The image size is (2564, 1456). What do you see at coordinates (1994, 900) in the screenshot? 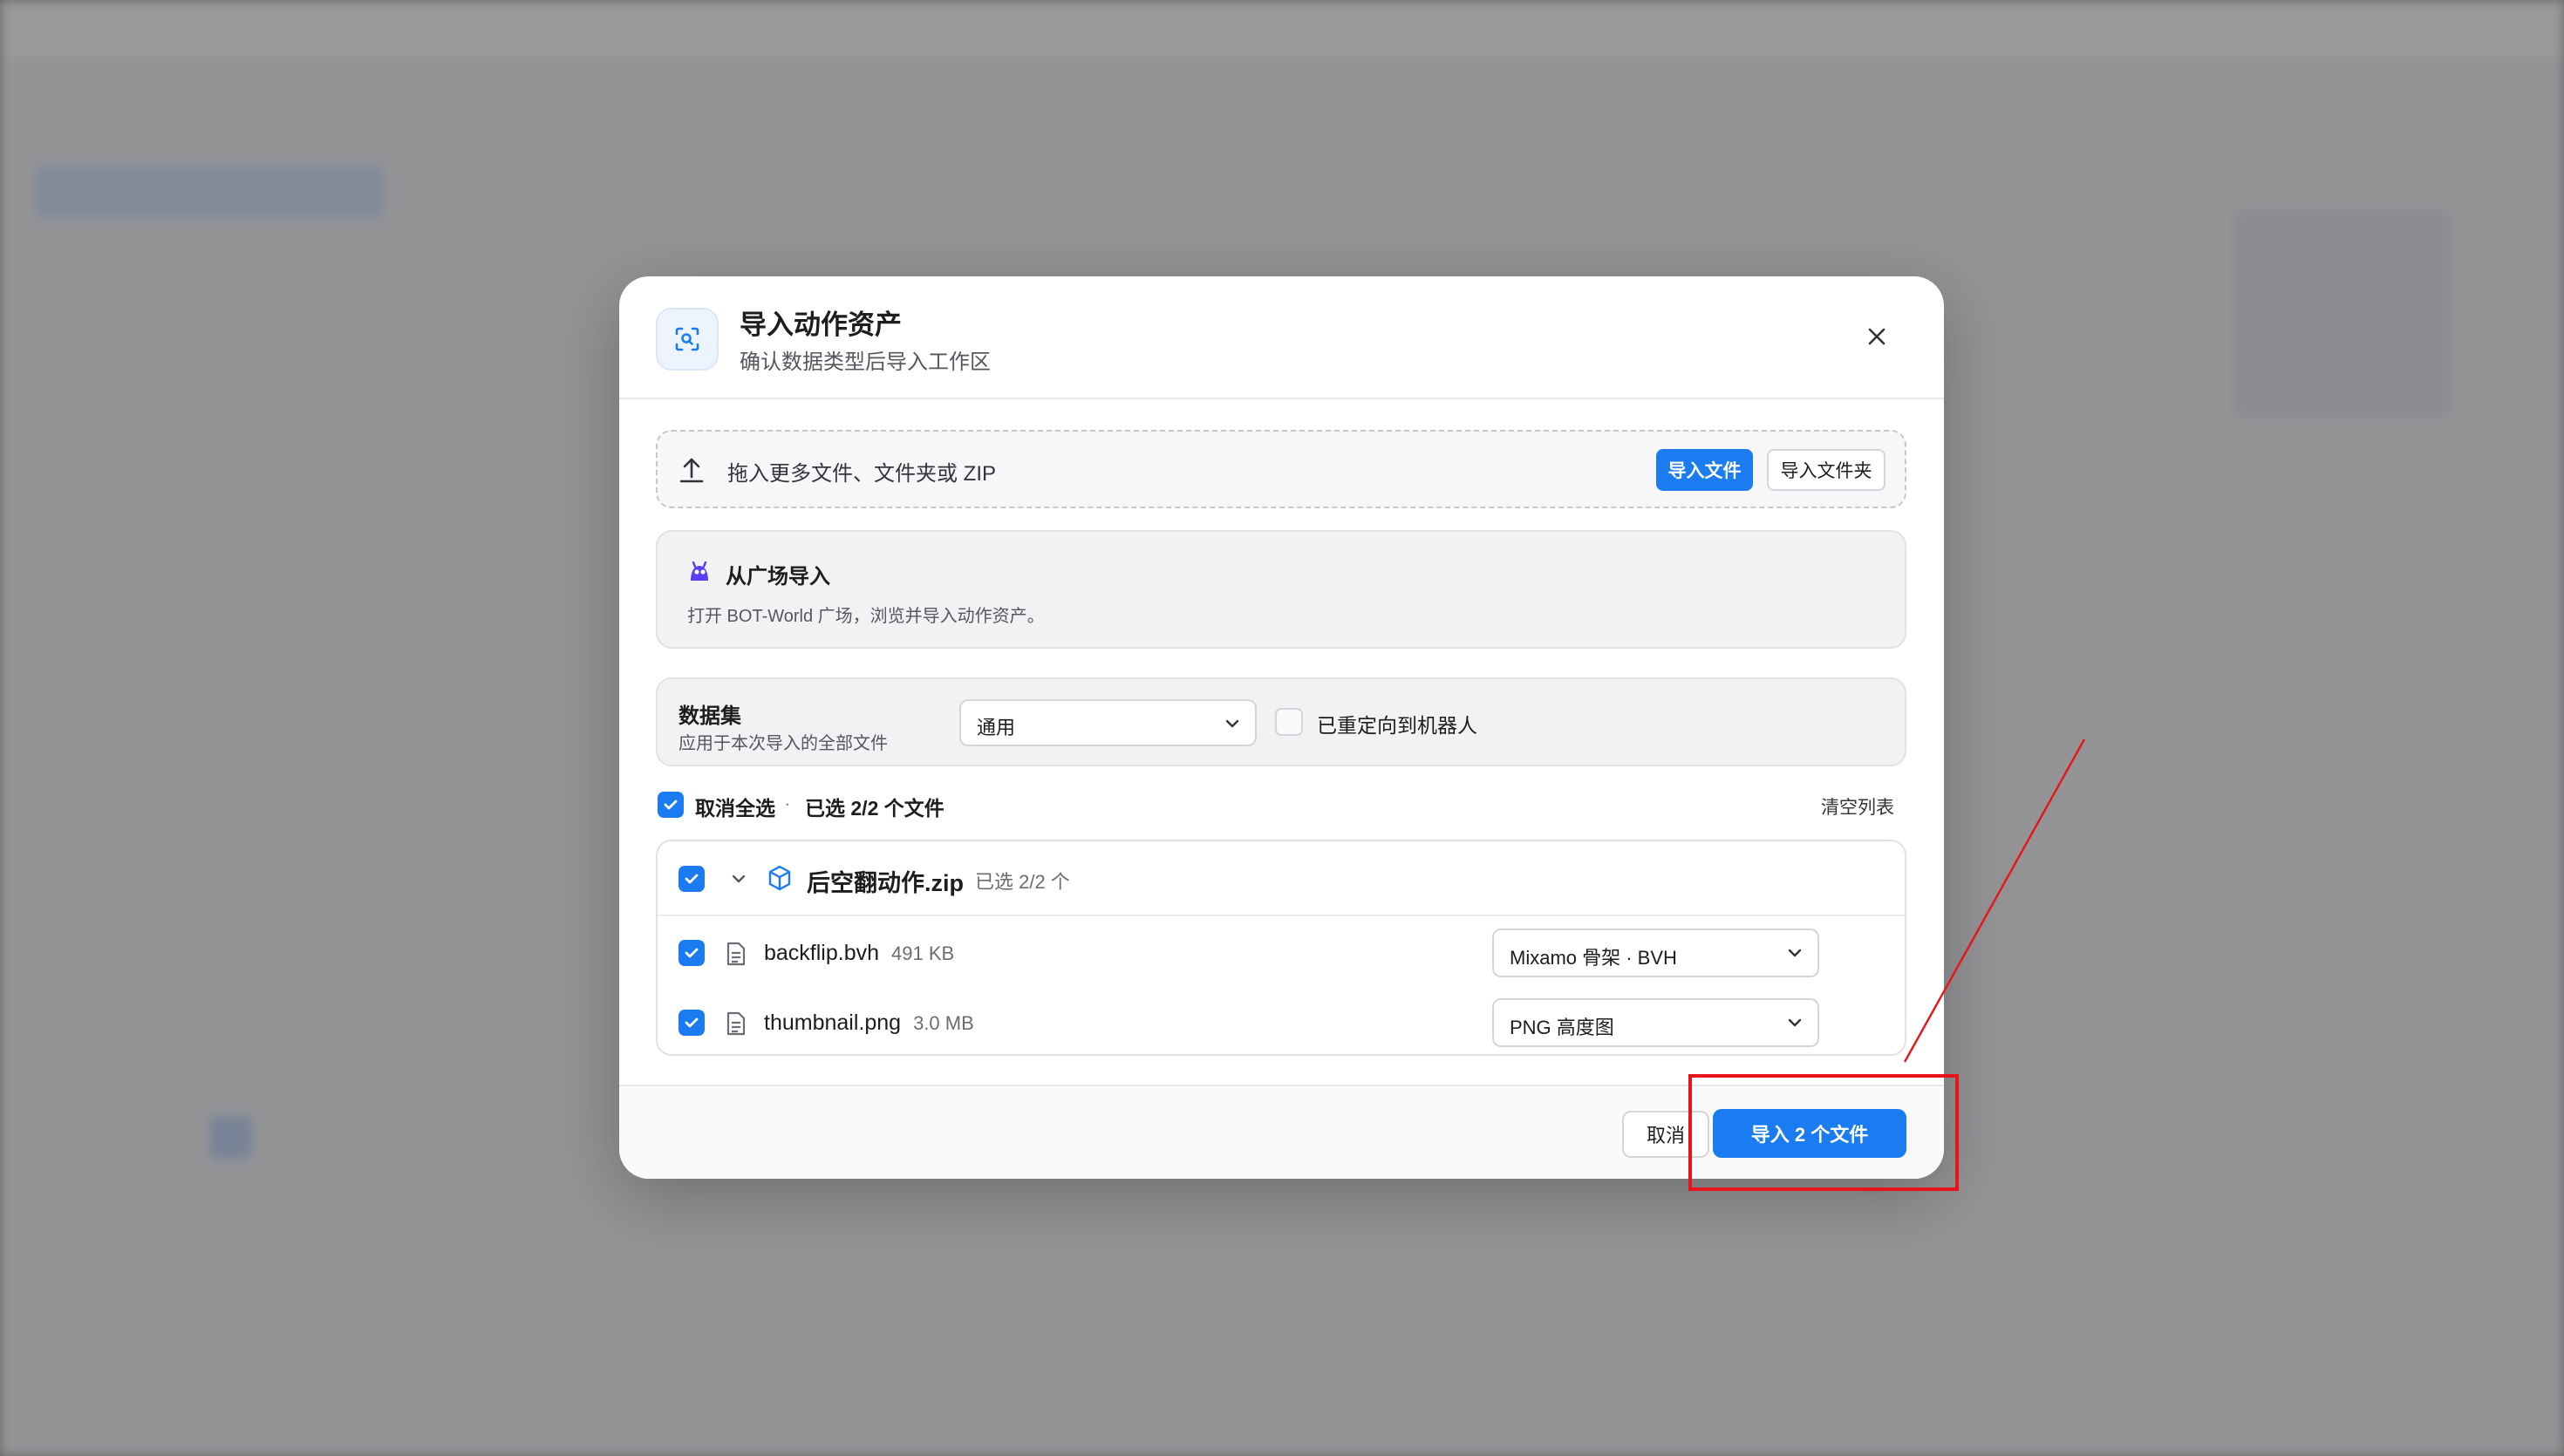
I see `annotation-line` at bounding box center [1994, 900].